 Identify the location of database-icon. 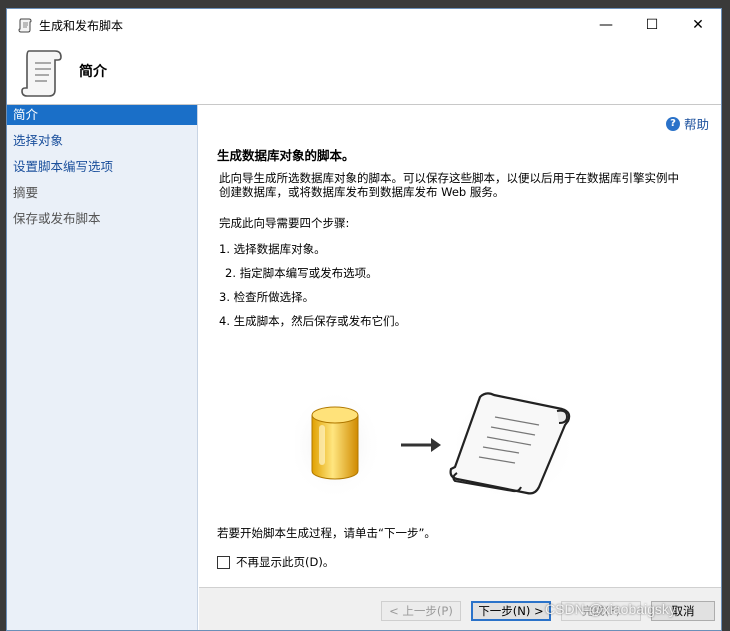
(335, 443).